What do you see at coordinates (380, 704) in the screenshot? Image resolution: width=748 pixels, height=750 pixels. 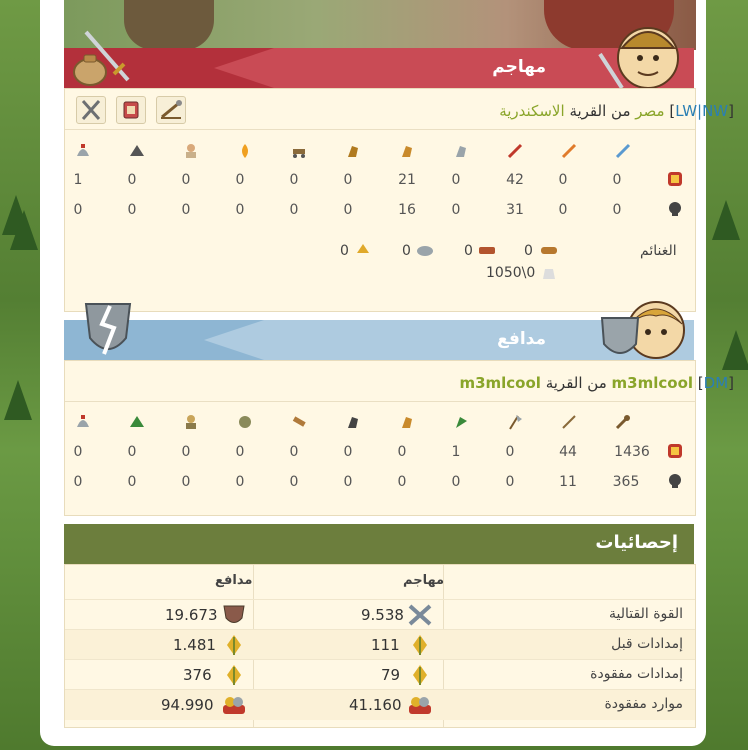 I see `stats-row-resources-lost: موارد مفقودة 41.160 94.990` at bounding box center [380, 704].